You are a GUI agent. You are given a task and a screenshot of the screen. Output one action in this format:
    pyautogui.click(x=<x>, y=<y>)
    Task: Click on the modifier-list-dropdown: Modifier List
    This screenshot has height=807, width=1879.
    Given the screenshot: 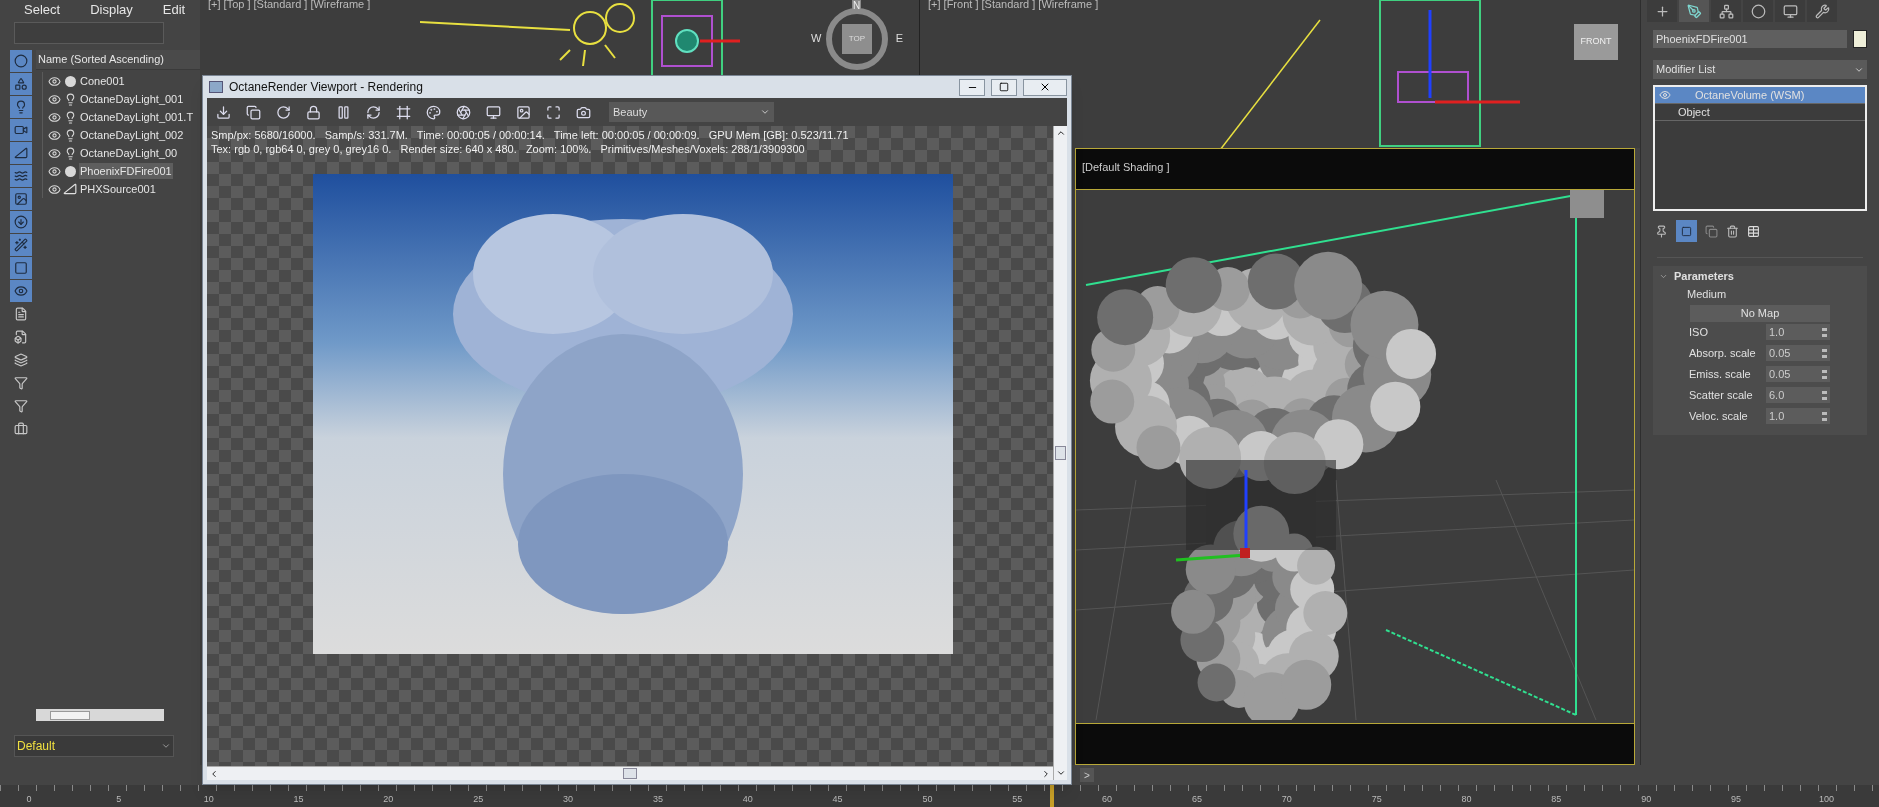 What is the action you would take?
    pyautogui.click(x=1760, y=69)
    